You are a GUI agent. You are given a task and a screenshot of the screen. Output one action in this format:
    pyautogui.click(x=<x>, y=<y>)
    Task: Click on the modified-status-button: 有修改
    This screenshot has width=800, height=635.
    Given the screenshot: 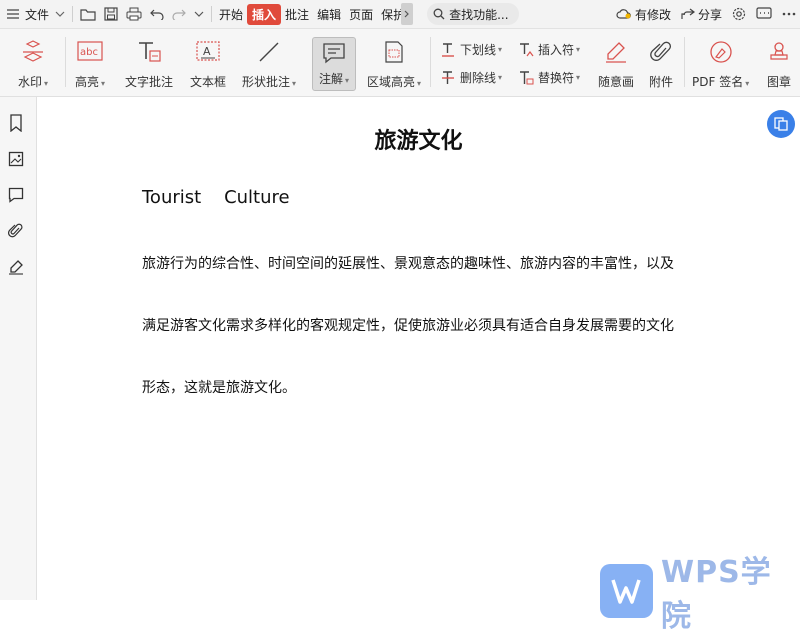 What is the action you would take?
    pyautogui.click(x=643, y=14)
    